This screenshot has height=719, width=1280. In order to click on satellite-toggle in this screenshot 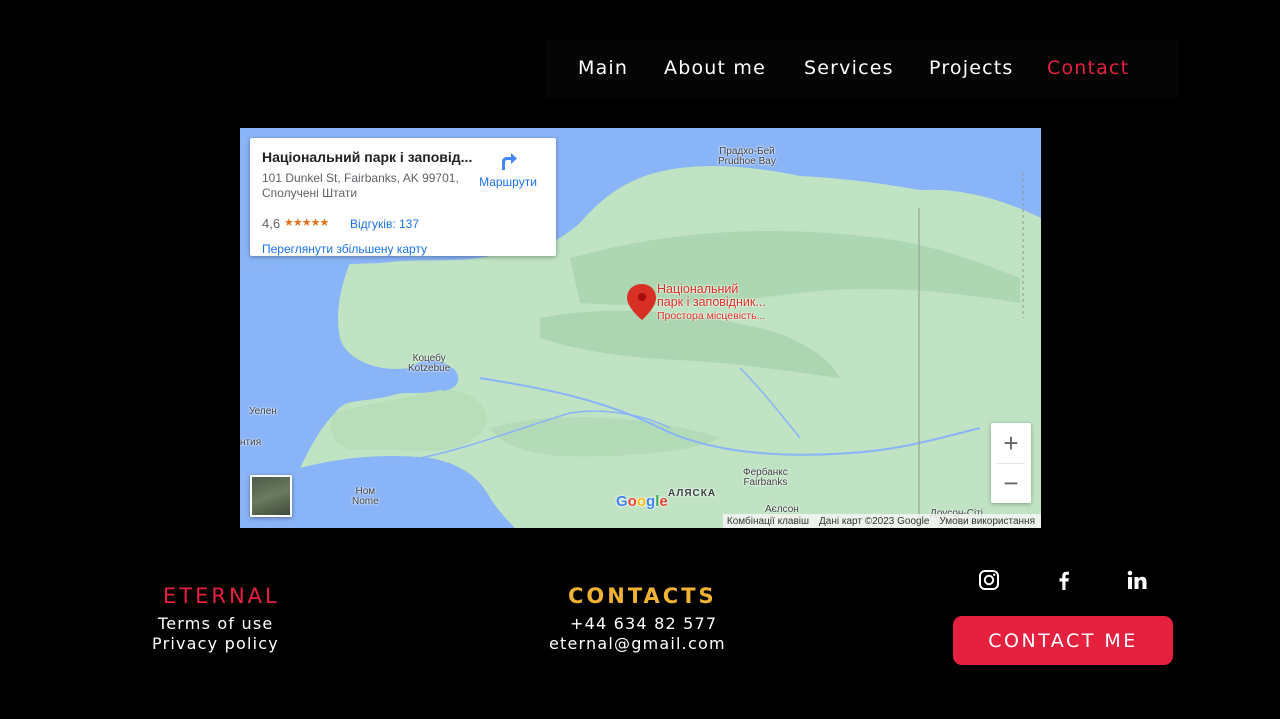, I will do `click(271, 496)`.